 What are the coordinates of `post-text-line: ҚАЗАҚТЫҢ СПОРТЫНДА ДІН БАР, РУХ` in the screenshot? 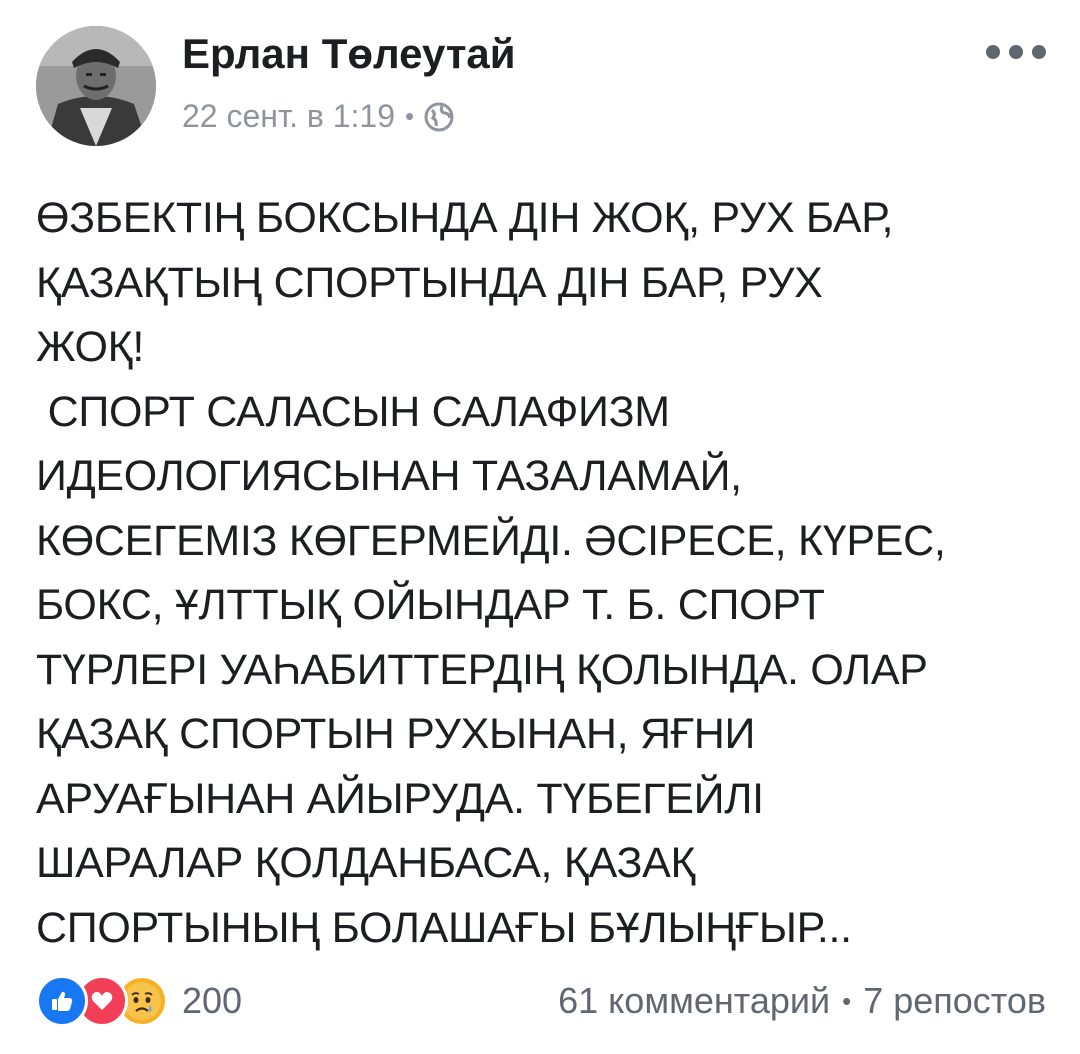 It's located at (429, 282).